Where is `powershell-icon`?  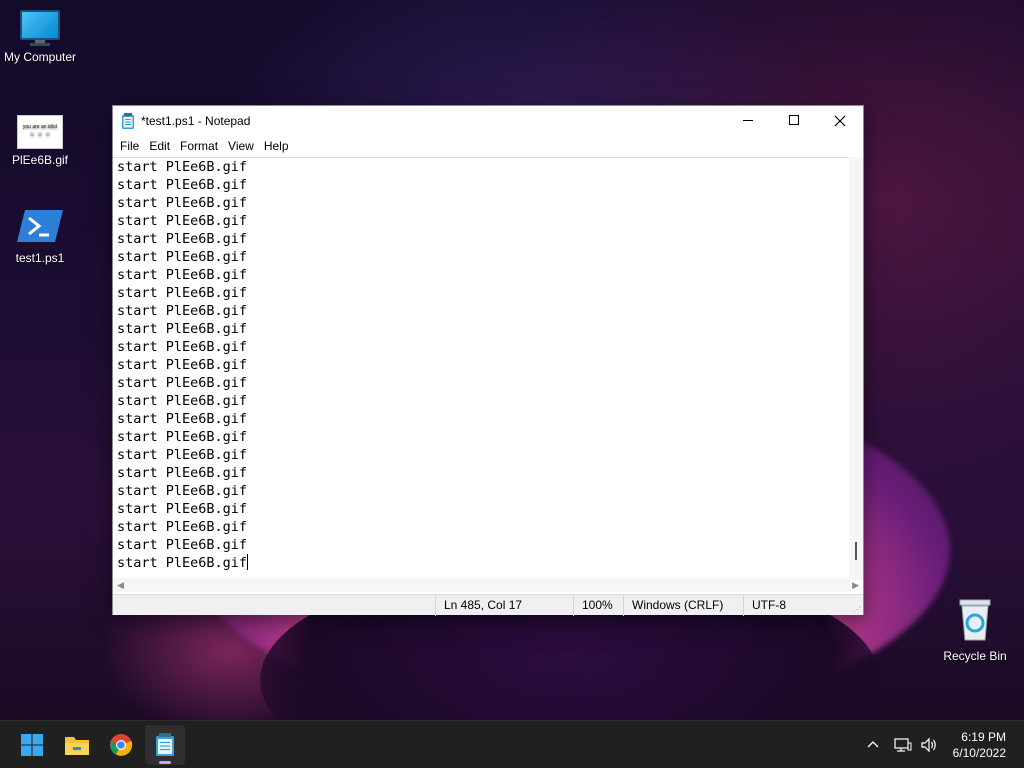
powershell-icon is located at coordinates (40, 226).